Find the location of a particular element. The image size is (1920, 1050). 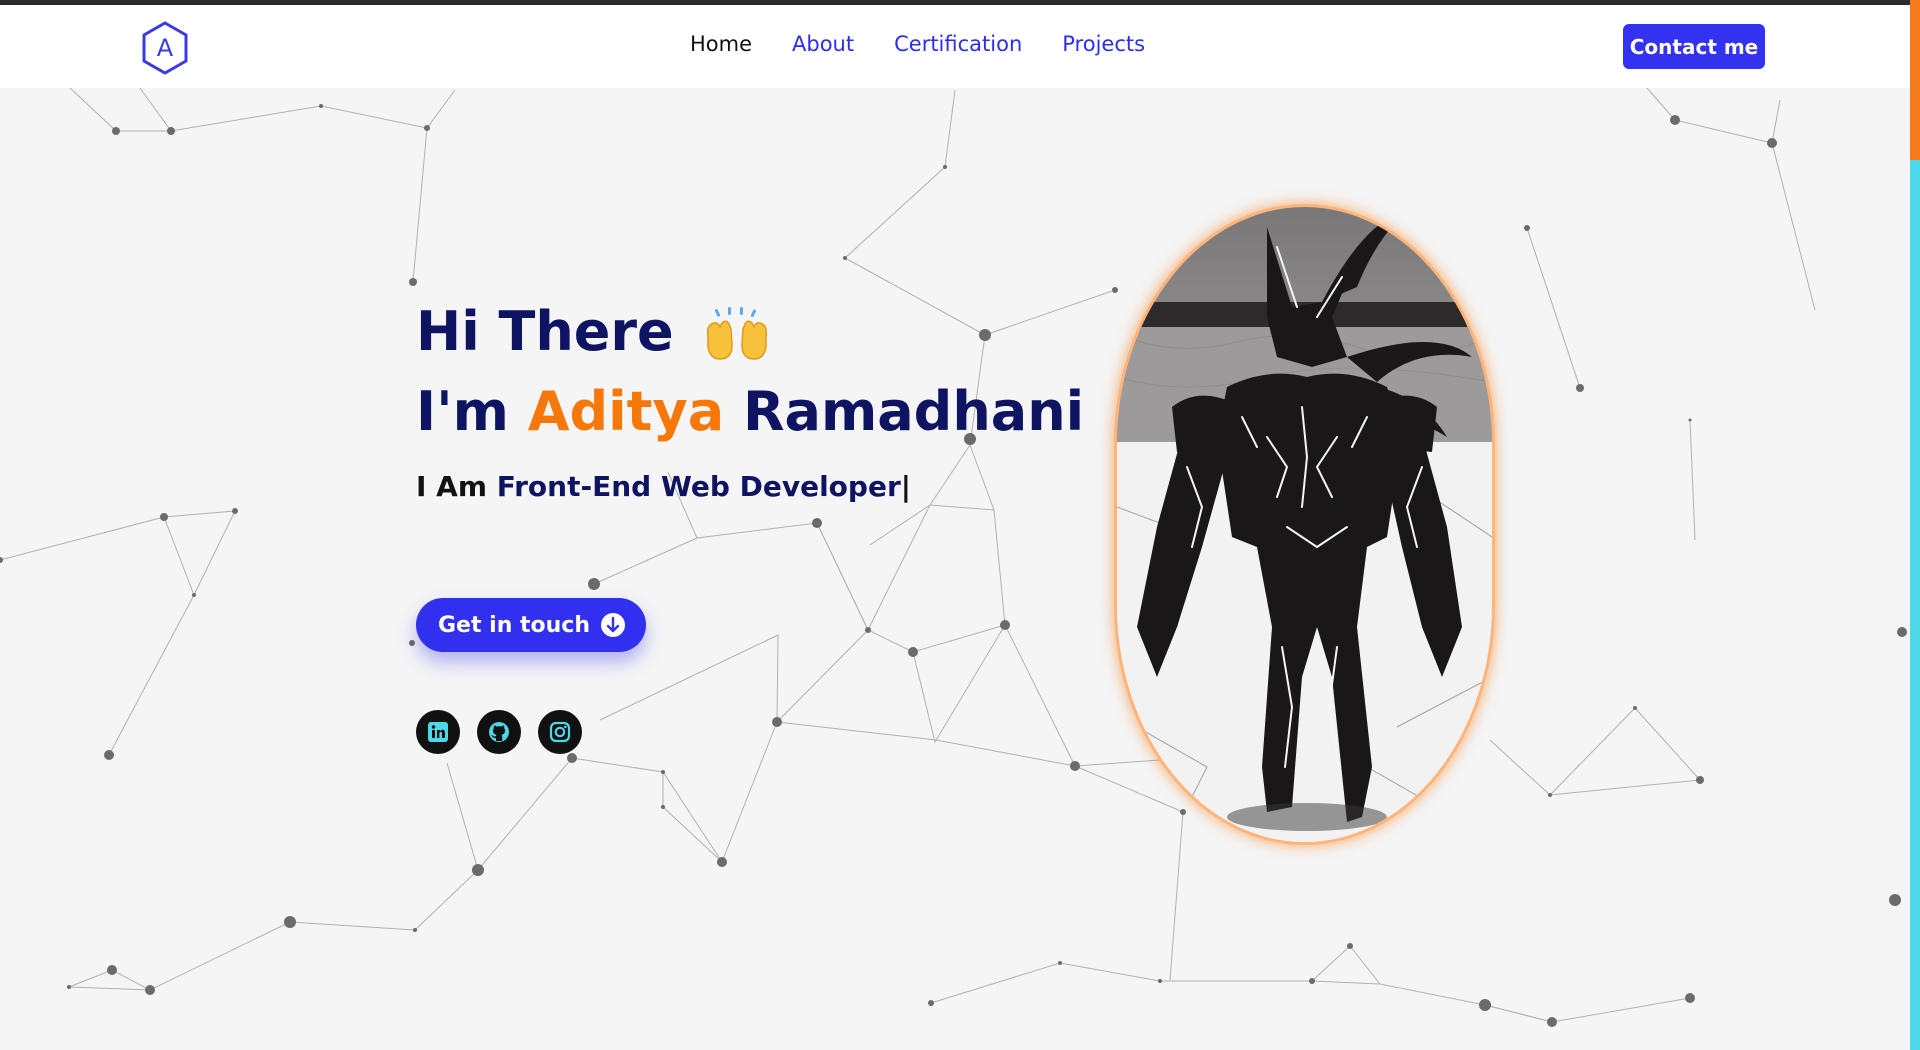

social-links is located at coordinates (499, 732).